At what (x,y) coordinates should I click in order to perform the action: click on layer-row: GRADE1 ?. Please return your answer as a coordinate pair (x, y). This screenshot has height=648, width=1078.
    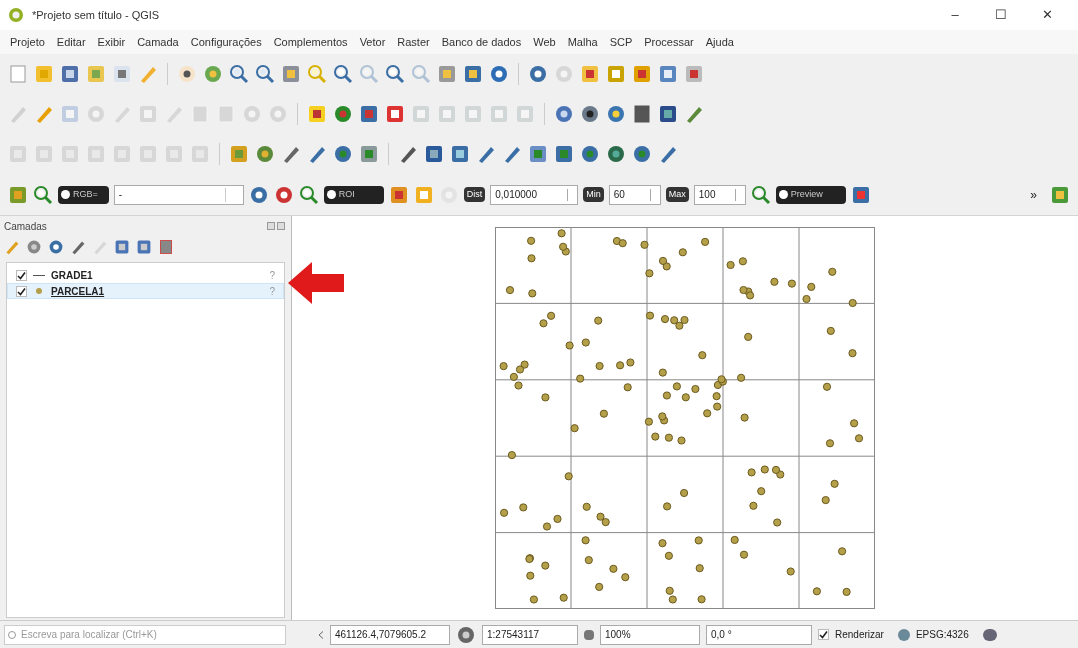
    Looking at the image, I should click on (145, 275).